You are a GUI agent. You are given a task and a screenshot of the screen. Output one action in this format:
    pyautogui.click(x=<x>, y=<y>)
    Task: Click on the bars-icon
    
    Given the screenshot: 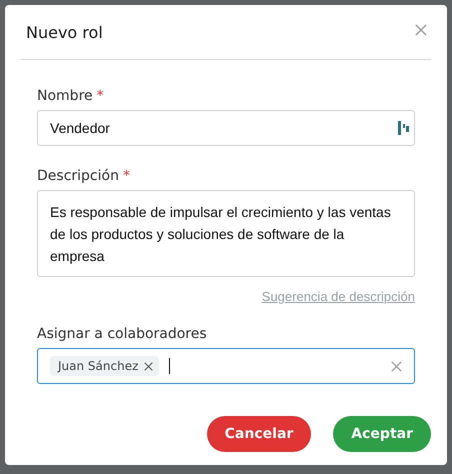 What is the action you would take?
    pyautogui.click(x=403, y=128)
    